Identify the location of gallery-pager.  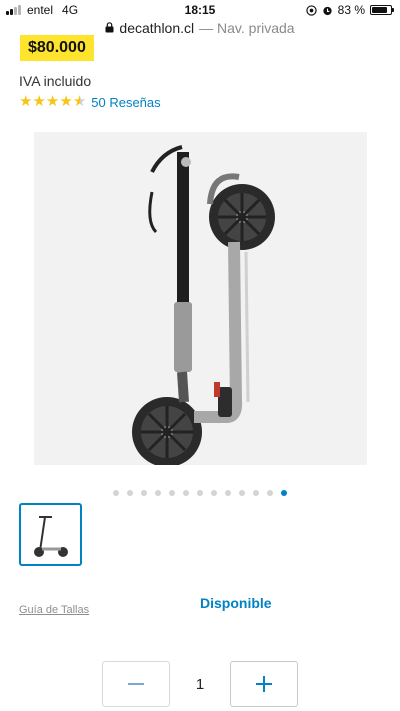
(200, 493).